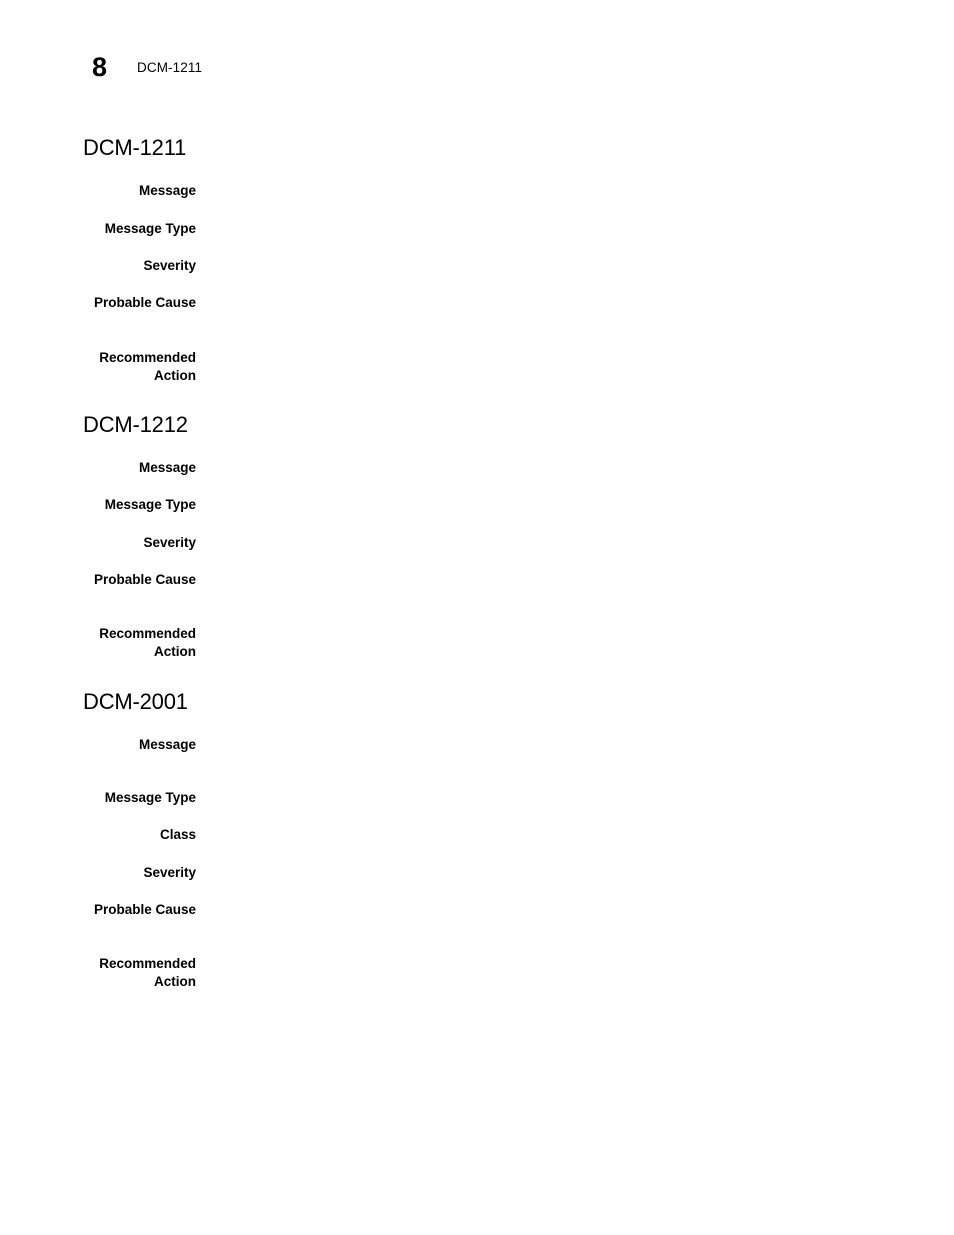 The height and width of the screenshot is (1235, 954). What do you see at coordinates (135, 424) in the screenshot?
I see `section-heading: DCM-1212` at bounding box center [135, 424].